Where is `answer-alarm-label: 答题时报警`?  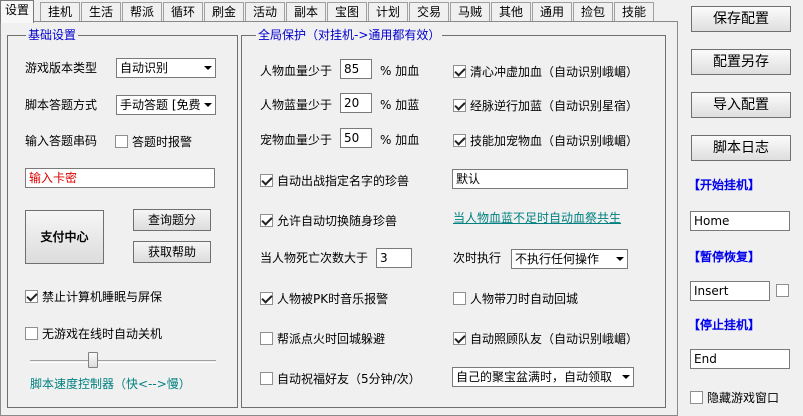 answer-alarm-label: 答题时报警 is located at coordinates (162, 142).